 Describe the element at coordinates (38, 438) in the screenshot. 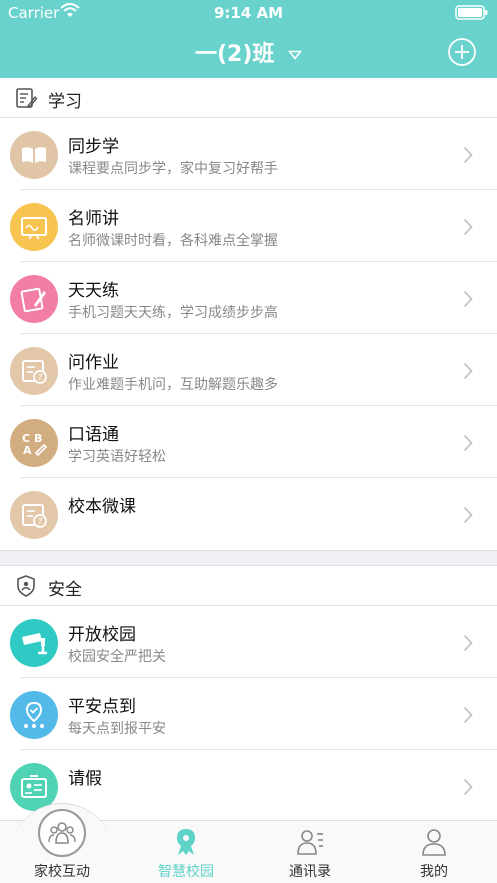

I see `svg-text: B` at that location.